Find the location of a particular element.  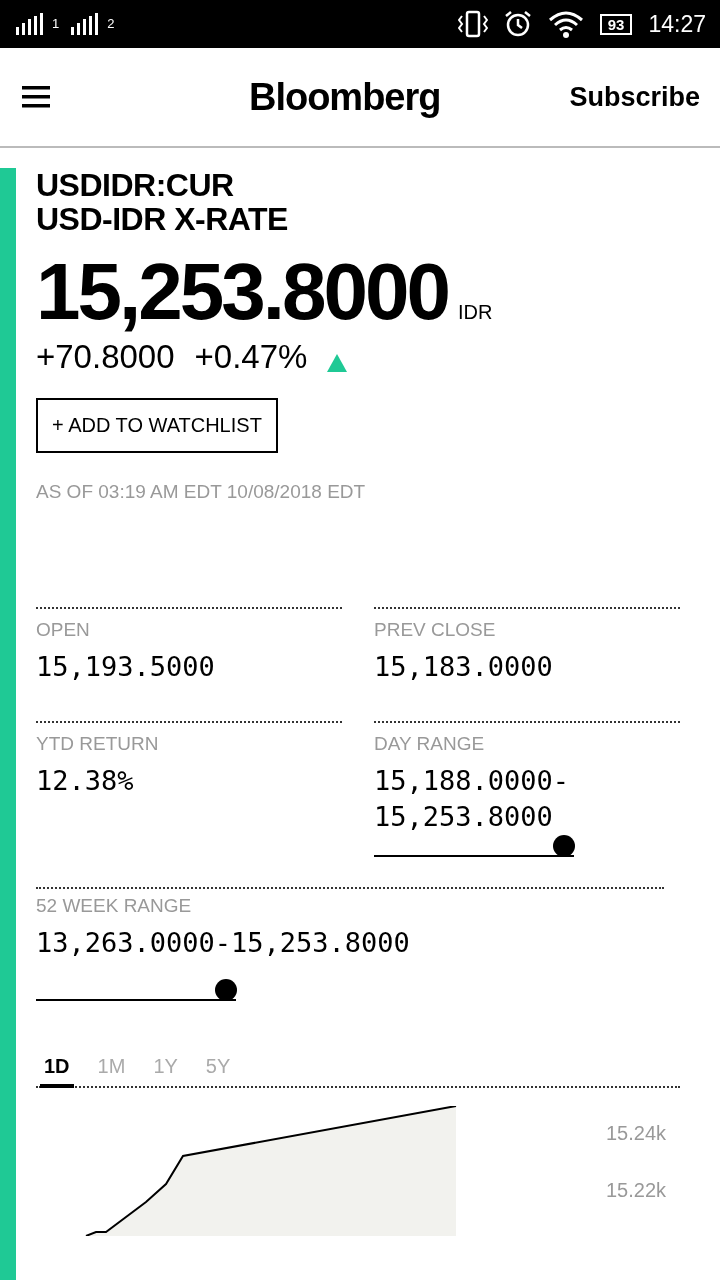

subscribe-link: Subscribe is located at coordinates (634, 97).